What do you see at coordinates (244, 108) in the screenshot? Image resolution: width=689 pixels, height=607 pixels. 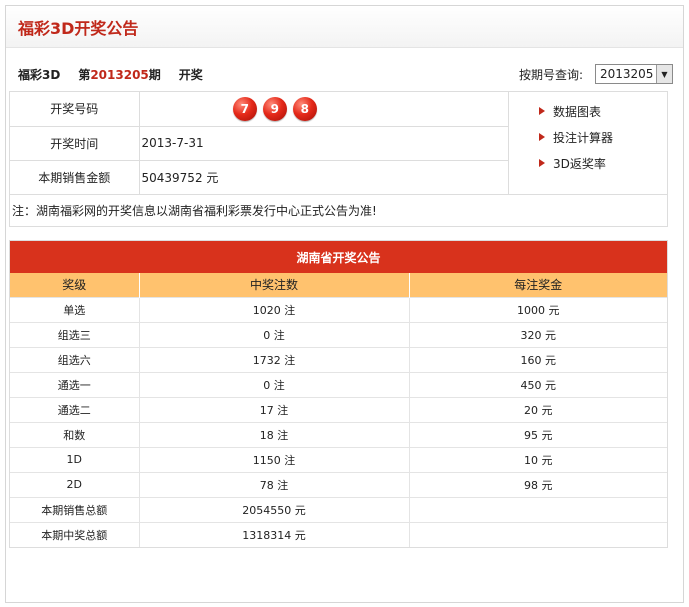 I see `ball-1: 7` at bounding box center [244, 108].